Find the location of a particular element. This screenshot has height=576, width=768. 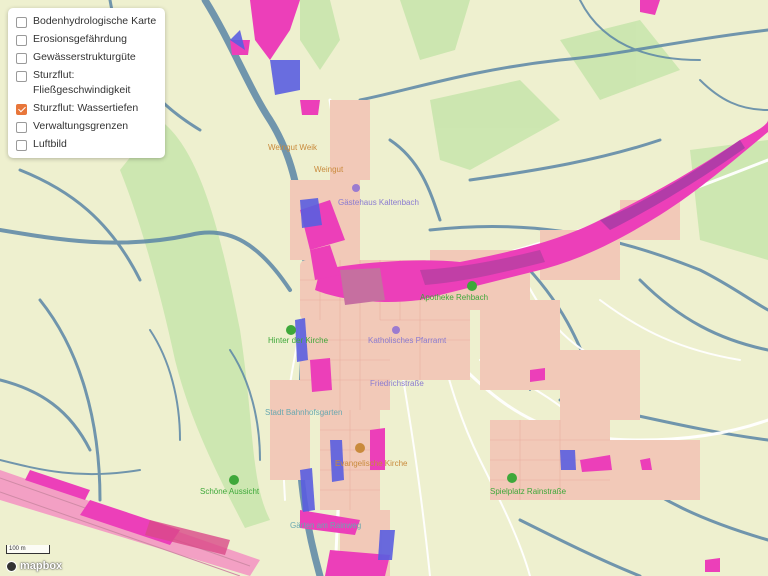

guesthouse-icon is located at coordinates (356, 188).